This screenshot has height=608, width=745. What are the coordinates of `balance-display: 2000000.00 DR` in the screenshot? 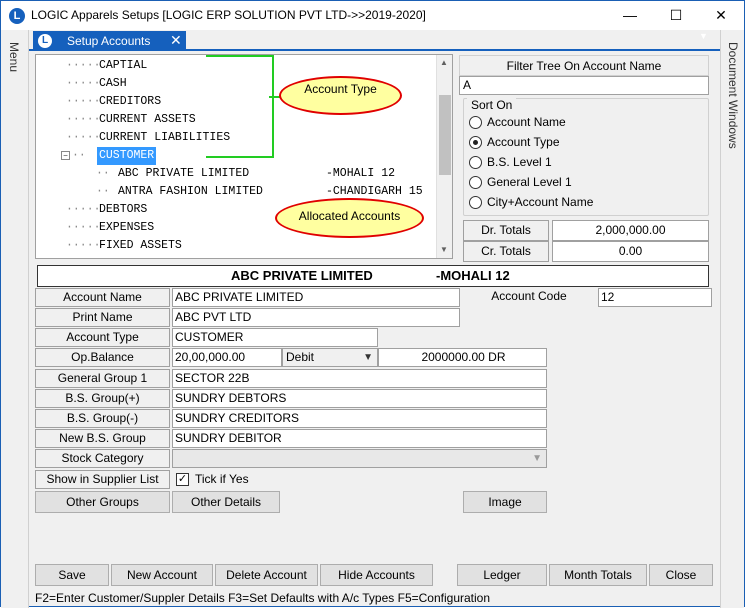 It's located at (462, 357).